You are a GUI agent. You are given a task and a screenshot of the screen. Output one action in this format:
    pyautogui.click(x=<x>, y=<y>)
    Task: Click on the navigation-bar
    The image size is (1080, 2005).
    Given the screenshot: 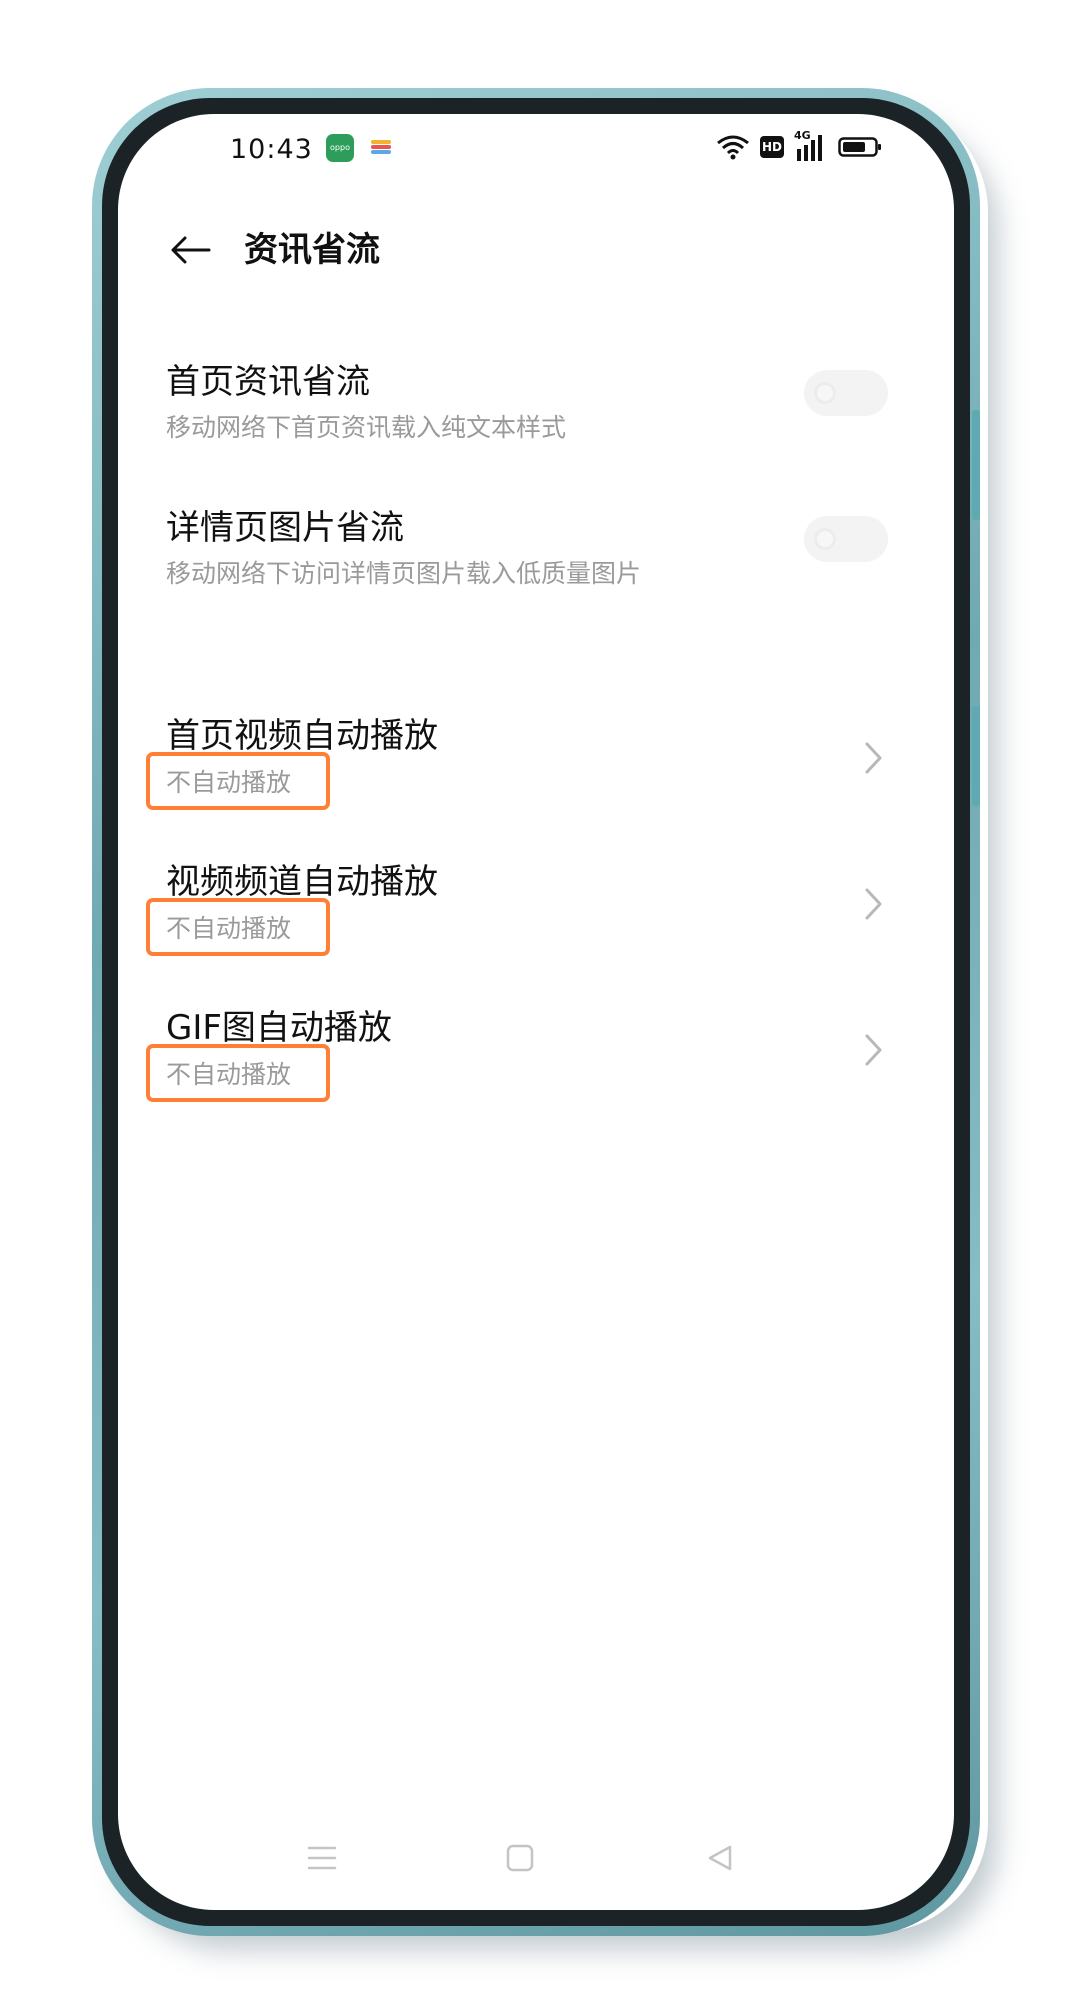 What is the action you would take?
    pyautogui.click(x=536, y=1858)
    